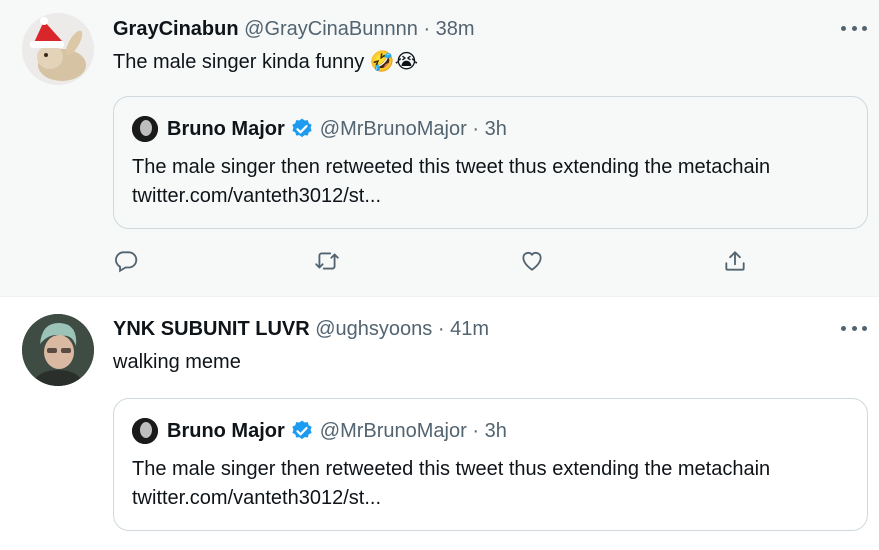  Describe the element at coordinates (532, 261) in the screenshot. I see `like-icon` at that location.